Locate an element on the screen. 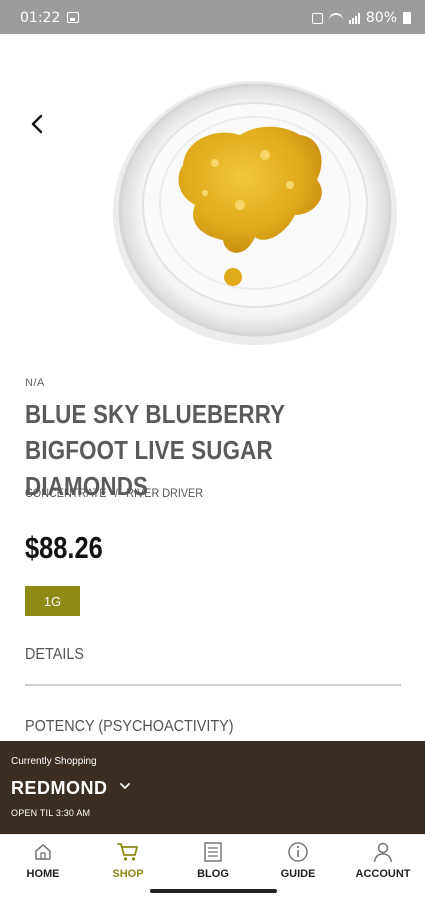 The height and width of the screenshot is (900, 425). brand-label: N/A is located at coordinates (35, 383).